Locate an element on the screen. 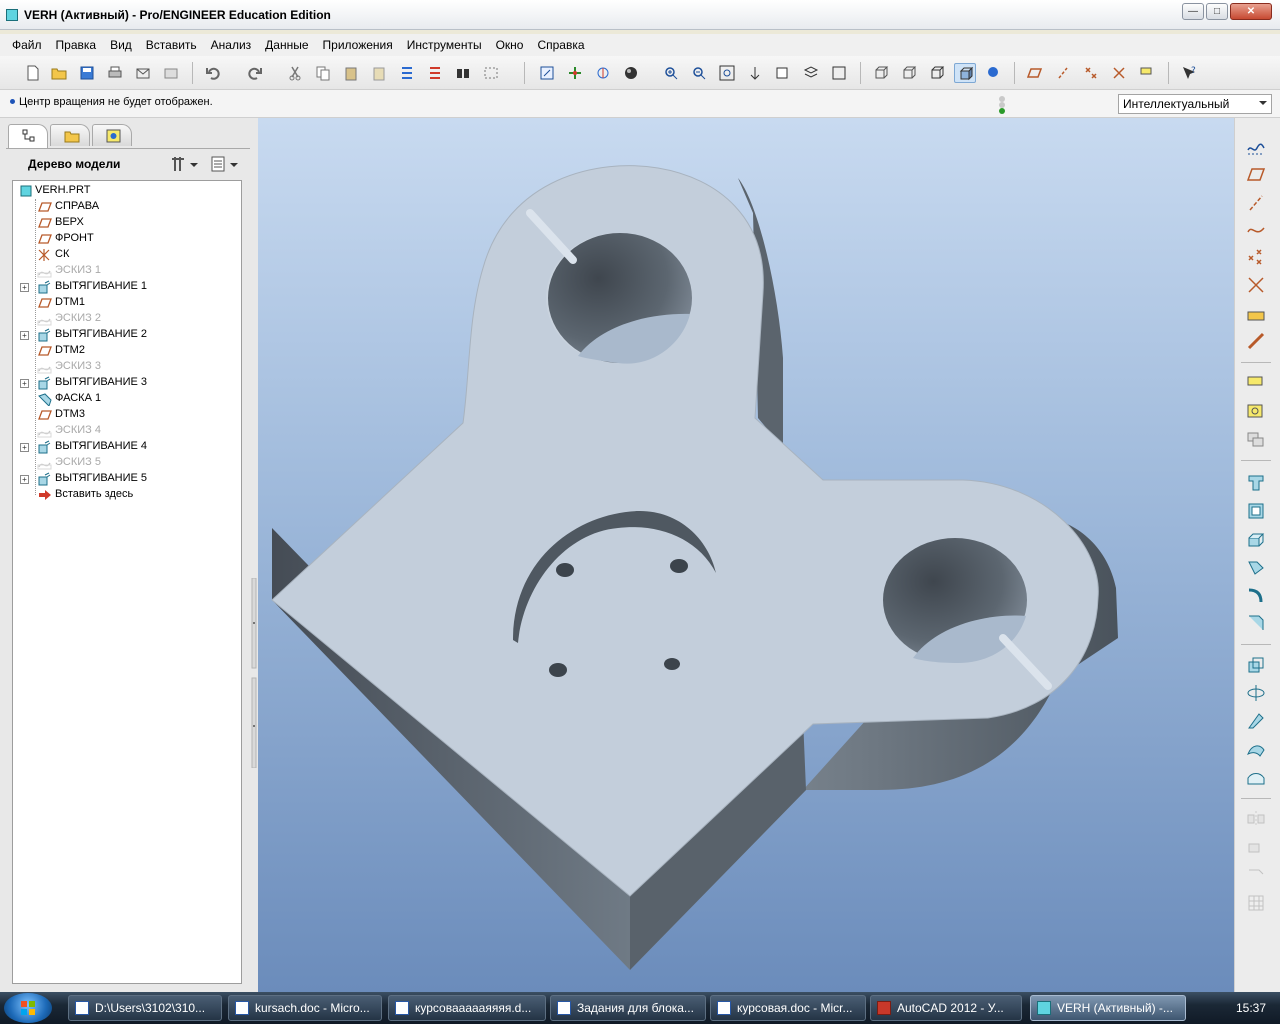 Image resolution: width=1280 pixels, height=1024 pixels. reorient-icon is located at coordinates (755, 73).